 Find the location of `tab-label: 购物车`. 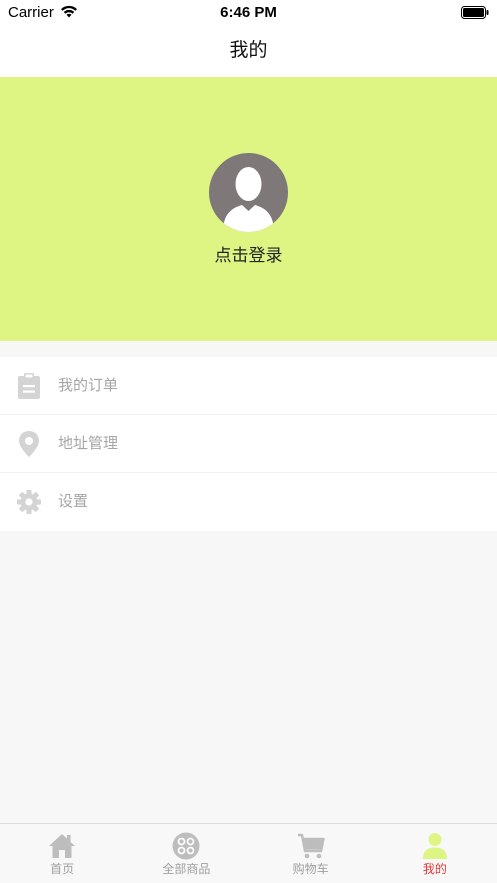

tab-label: 购物车 is located at coordinates (310, 869).